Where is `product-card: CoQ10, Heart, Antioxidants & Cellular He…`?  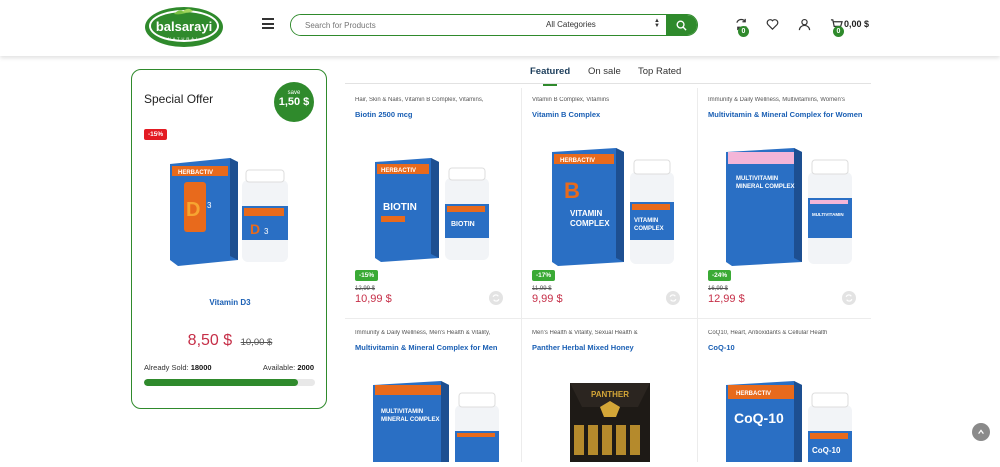
product-card: CoQ10, Heart, Antioxidants & Cellular He… is located at coordinates (785, 394).